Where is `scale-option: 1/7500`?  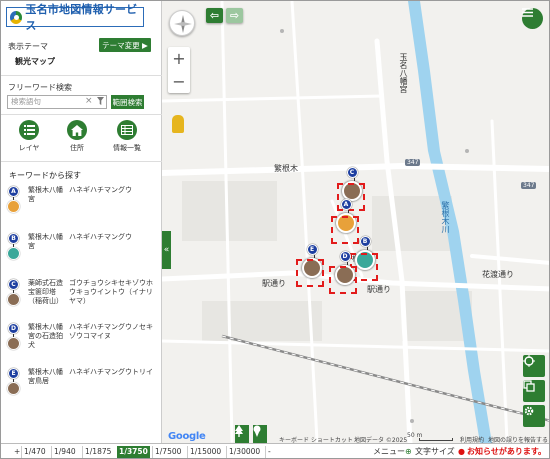
scale-option: 1/7500 is located at coordinates (167, 452).